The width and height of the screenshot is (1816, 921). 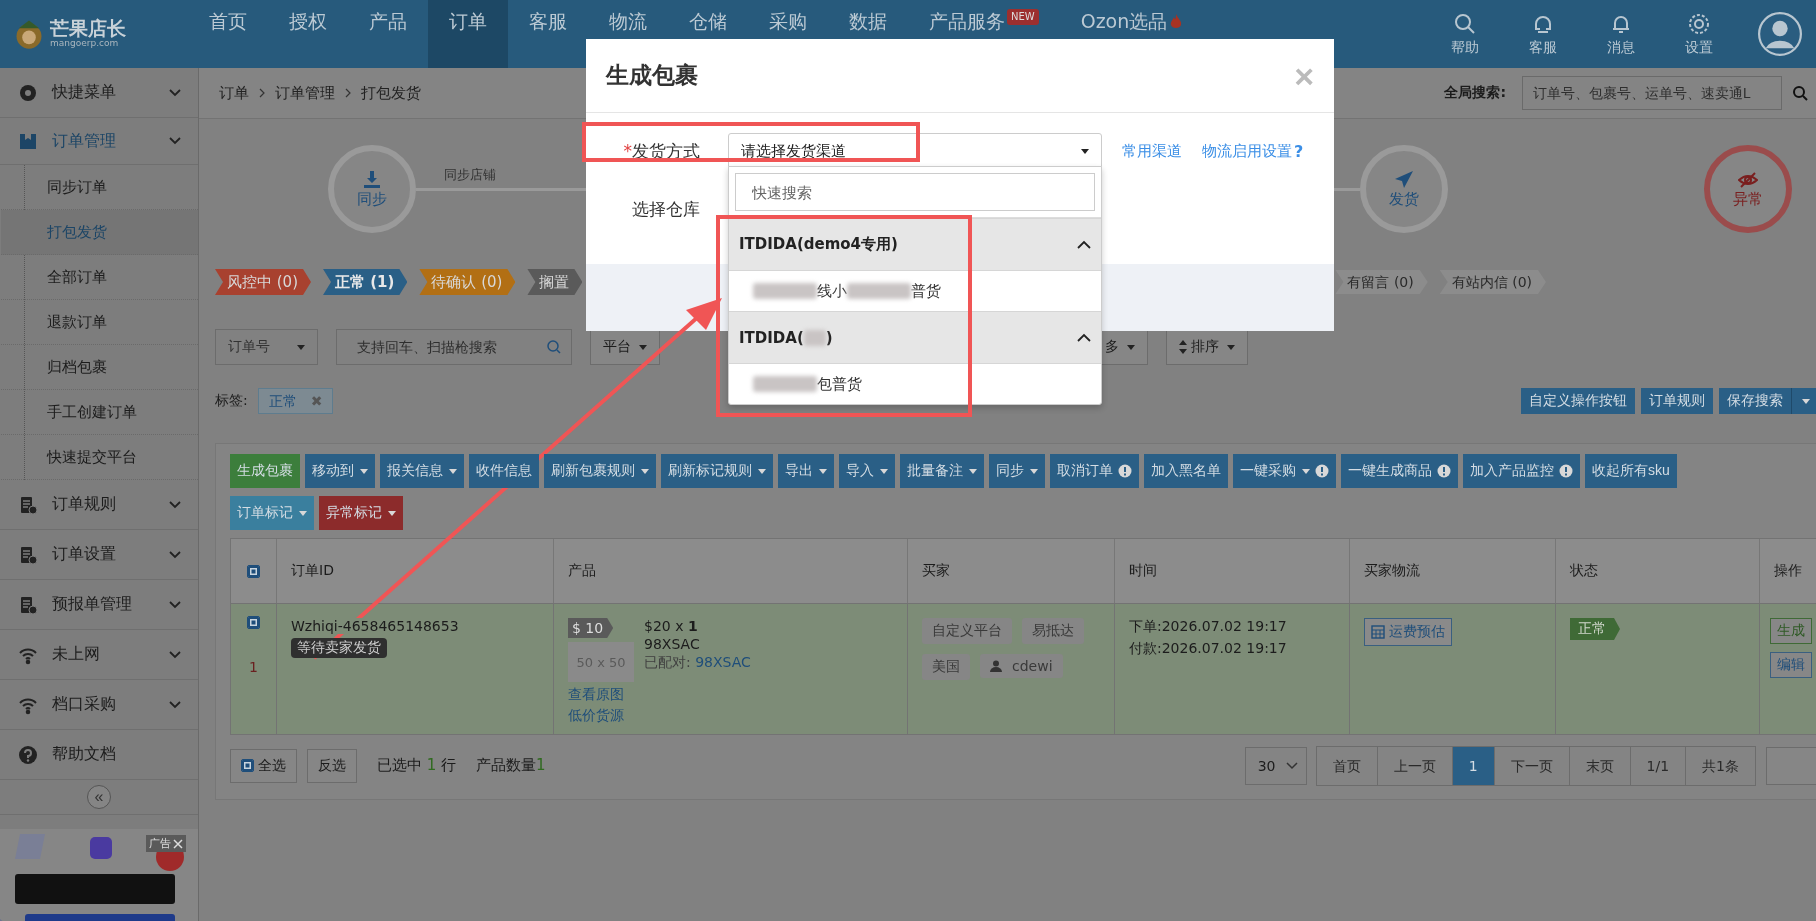 What do you see at coordinates (1381, 282) in the screenshot?
I see `status-tab: 有留言 (0)` at bounding box center [1381, 282].